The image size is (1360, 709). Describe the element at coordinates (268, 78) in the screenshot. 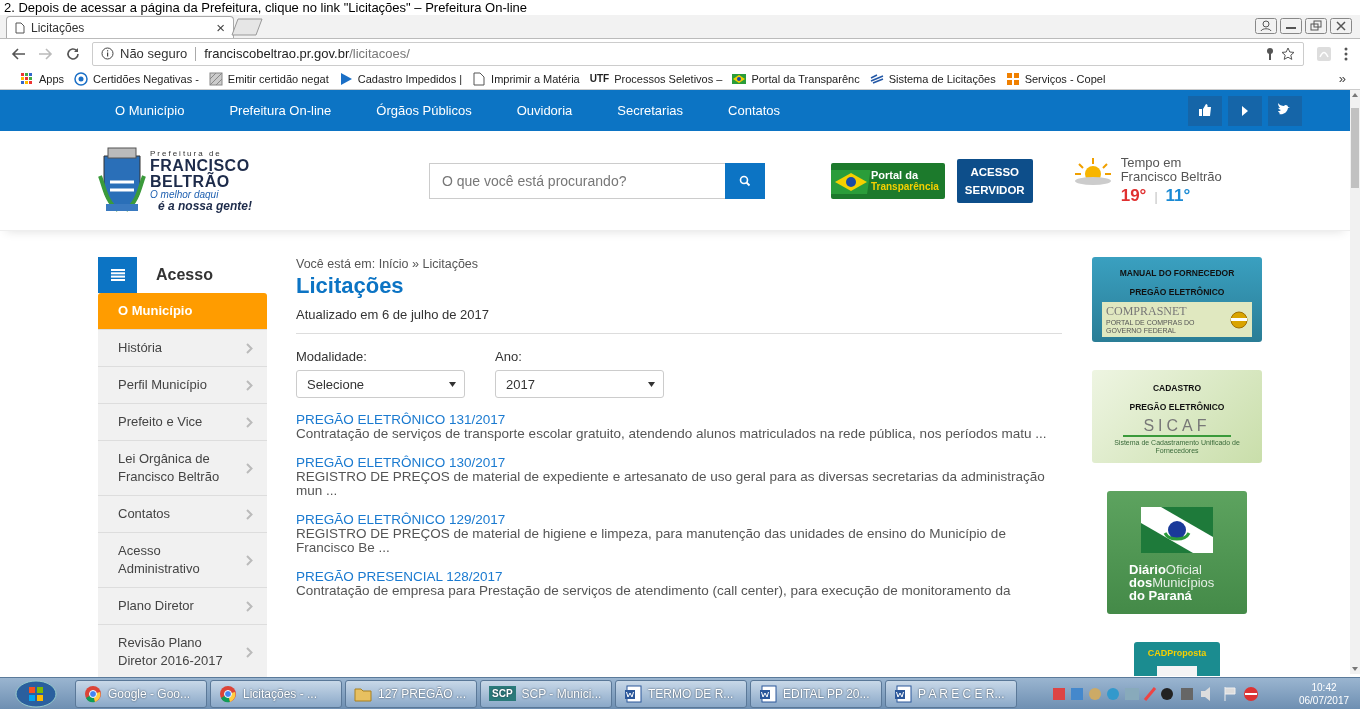

I see `bookmark-item: Emitir certidão negat` at that location.